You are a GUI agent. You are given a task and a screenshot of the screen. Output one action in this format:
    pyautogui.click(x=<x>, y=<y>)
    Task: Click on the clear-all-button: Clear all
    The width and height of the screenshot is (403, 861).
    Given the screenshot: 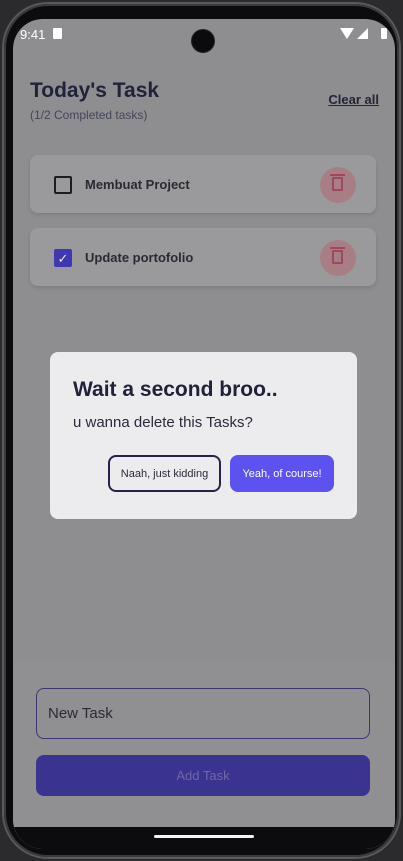 What is the action you would take?
    pyautogui.click(x=353, y=99)
    